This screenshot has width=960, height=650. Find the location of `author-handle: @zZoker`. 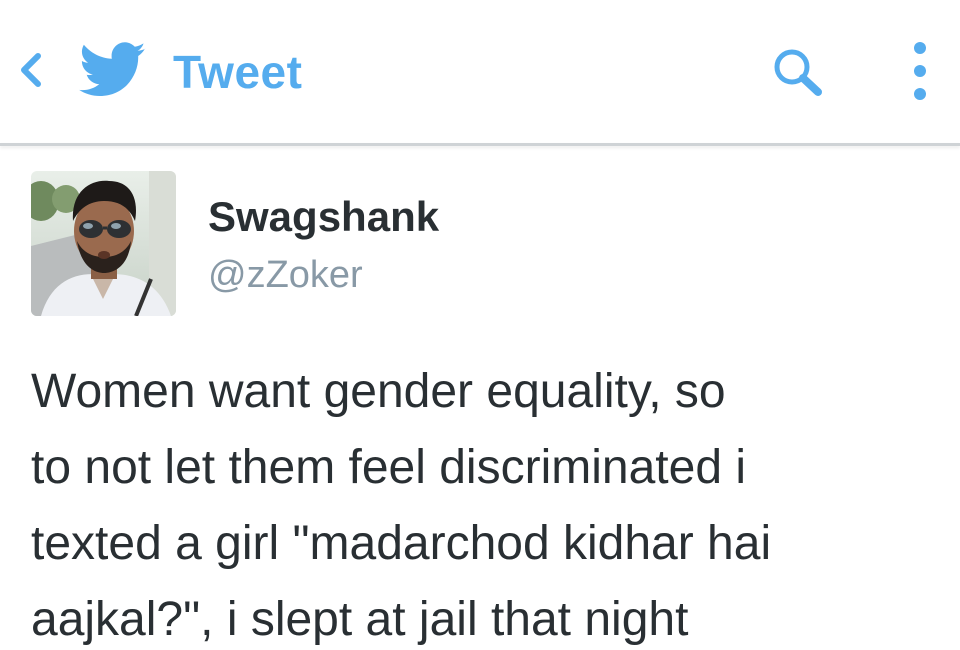

author-handle: @zZoker is located at coordinates (285, 275).